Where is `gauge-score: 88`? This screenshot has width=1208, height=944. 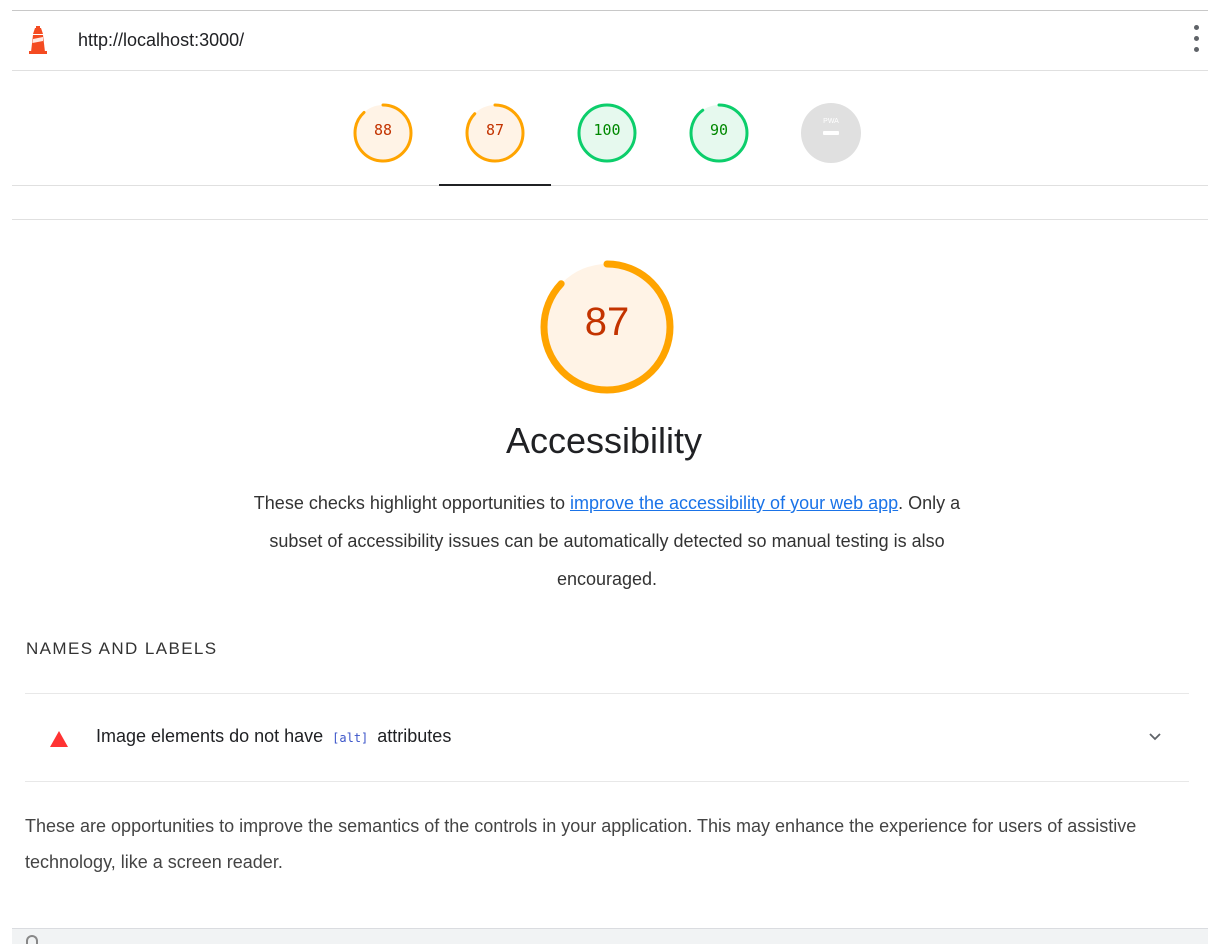
gauge-score: 88 is located at coordinates (383, 130).